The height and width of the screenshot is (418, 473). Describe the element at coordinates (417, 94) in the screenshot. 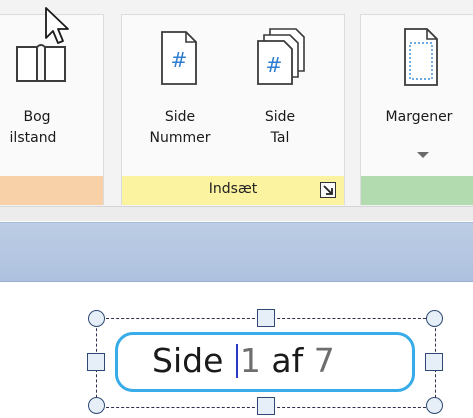

I see `margins-button: Margener` at that location.